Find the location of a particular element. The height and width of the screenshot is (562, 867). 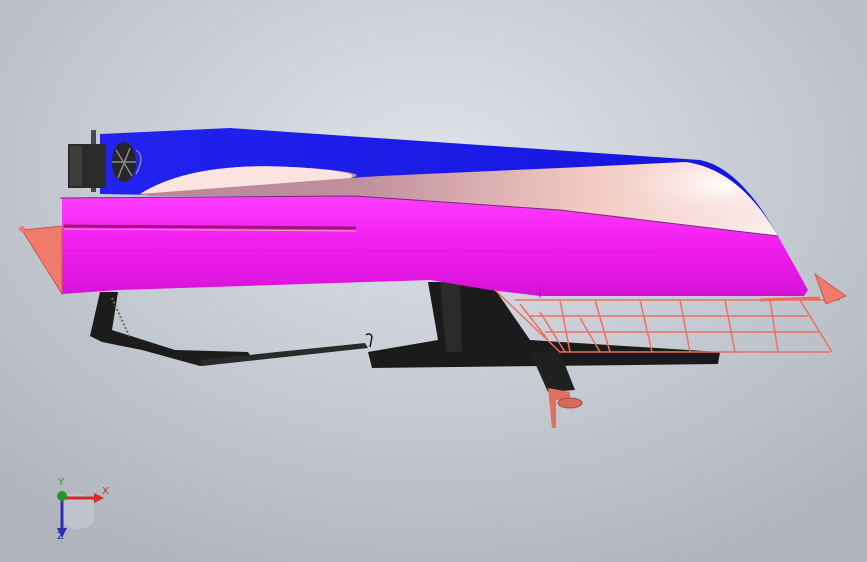

y-axis-label: Y is located at coordinates (61, 482).